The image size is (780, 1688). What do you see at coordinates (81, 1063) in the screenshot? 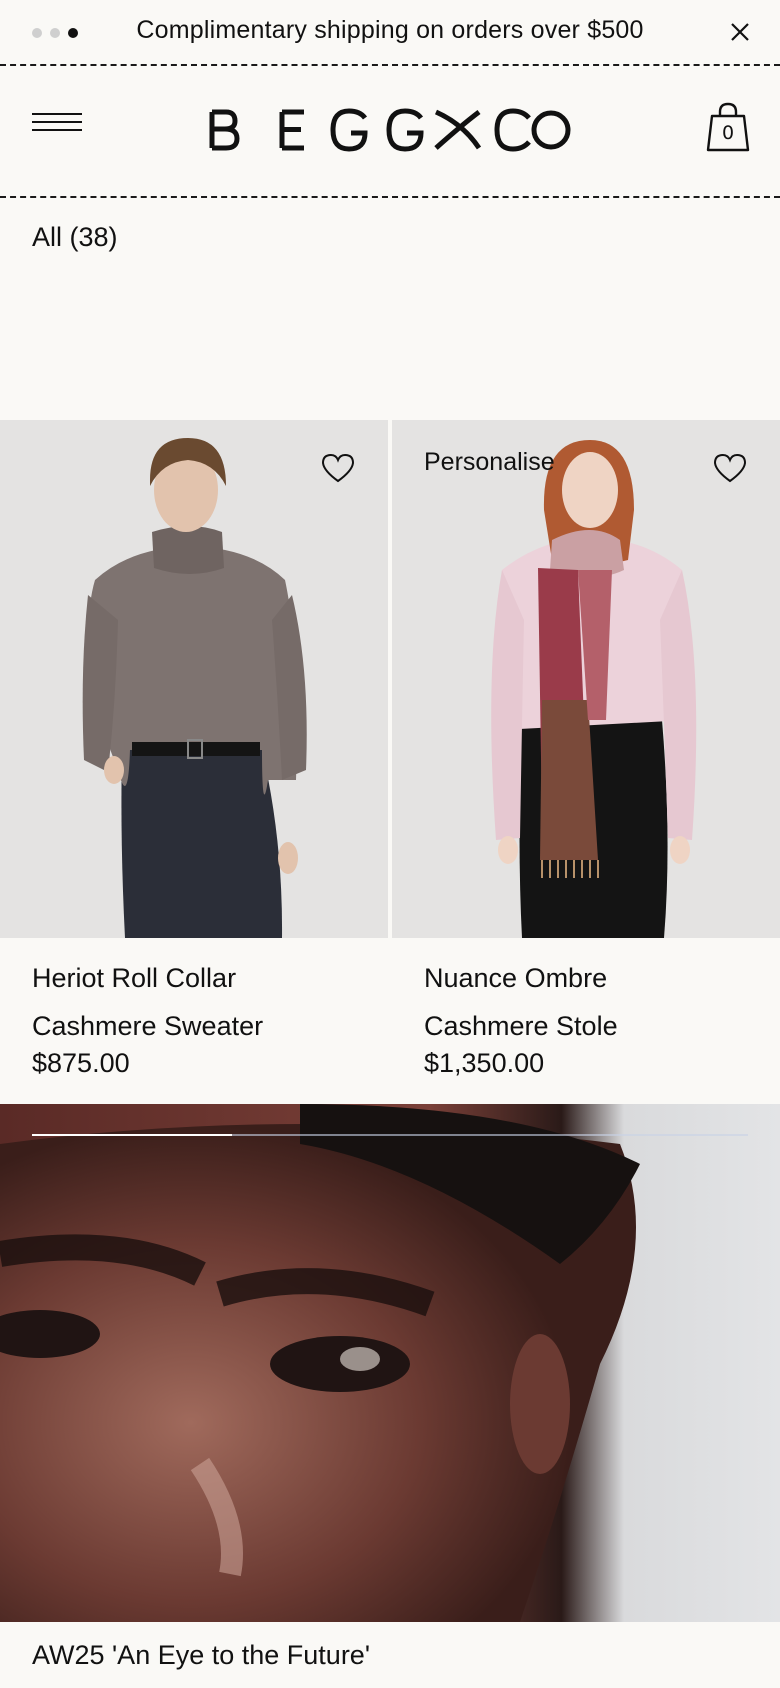
I see `product-price: $875.00` at bounding box center [81, 1063].